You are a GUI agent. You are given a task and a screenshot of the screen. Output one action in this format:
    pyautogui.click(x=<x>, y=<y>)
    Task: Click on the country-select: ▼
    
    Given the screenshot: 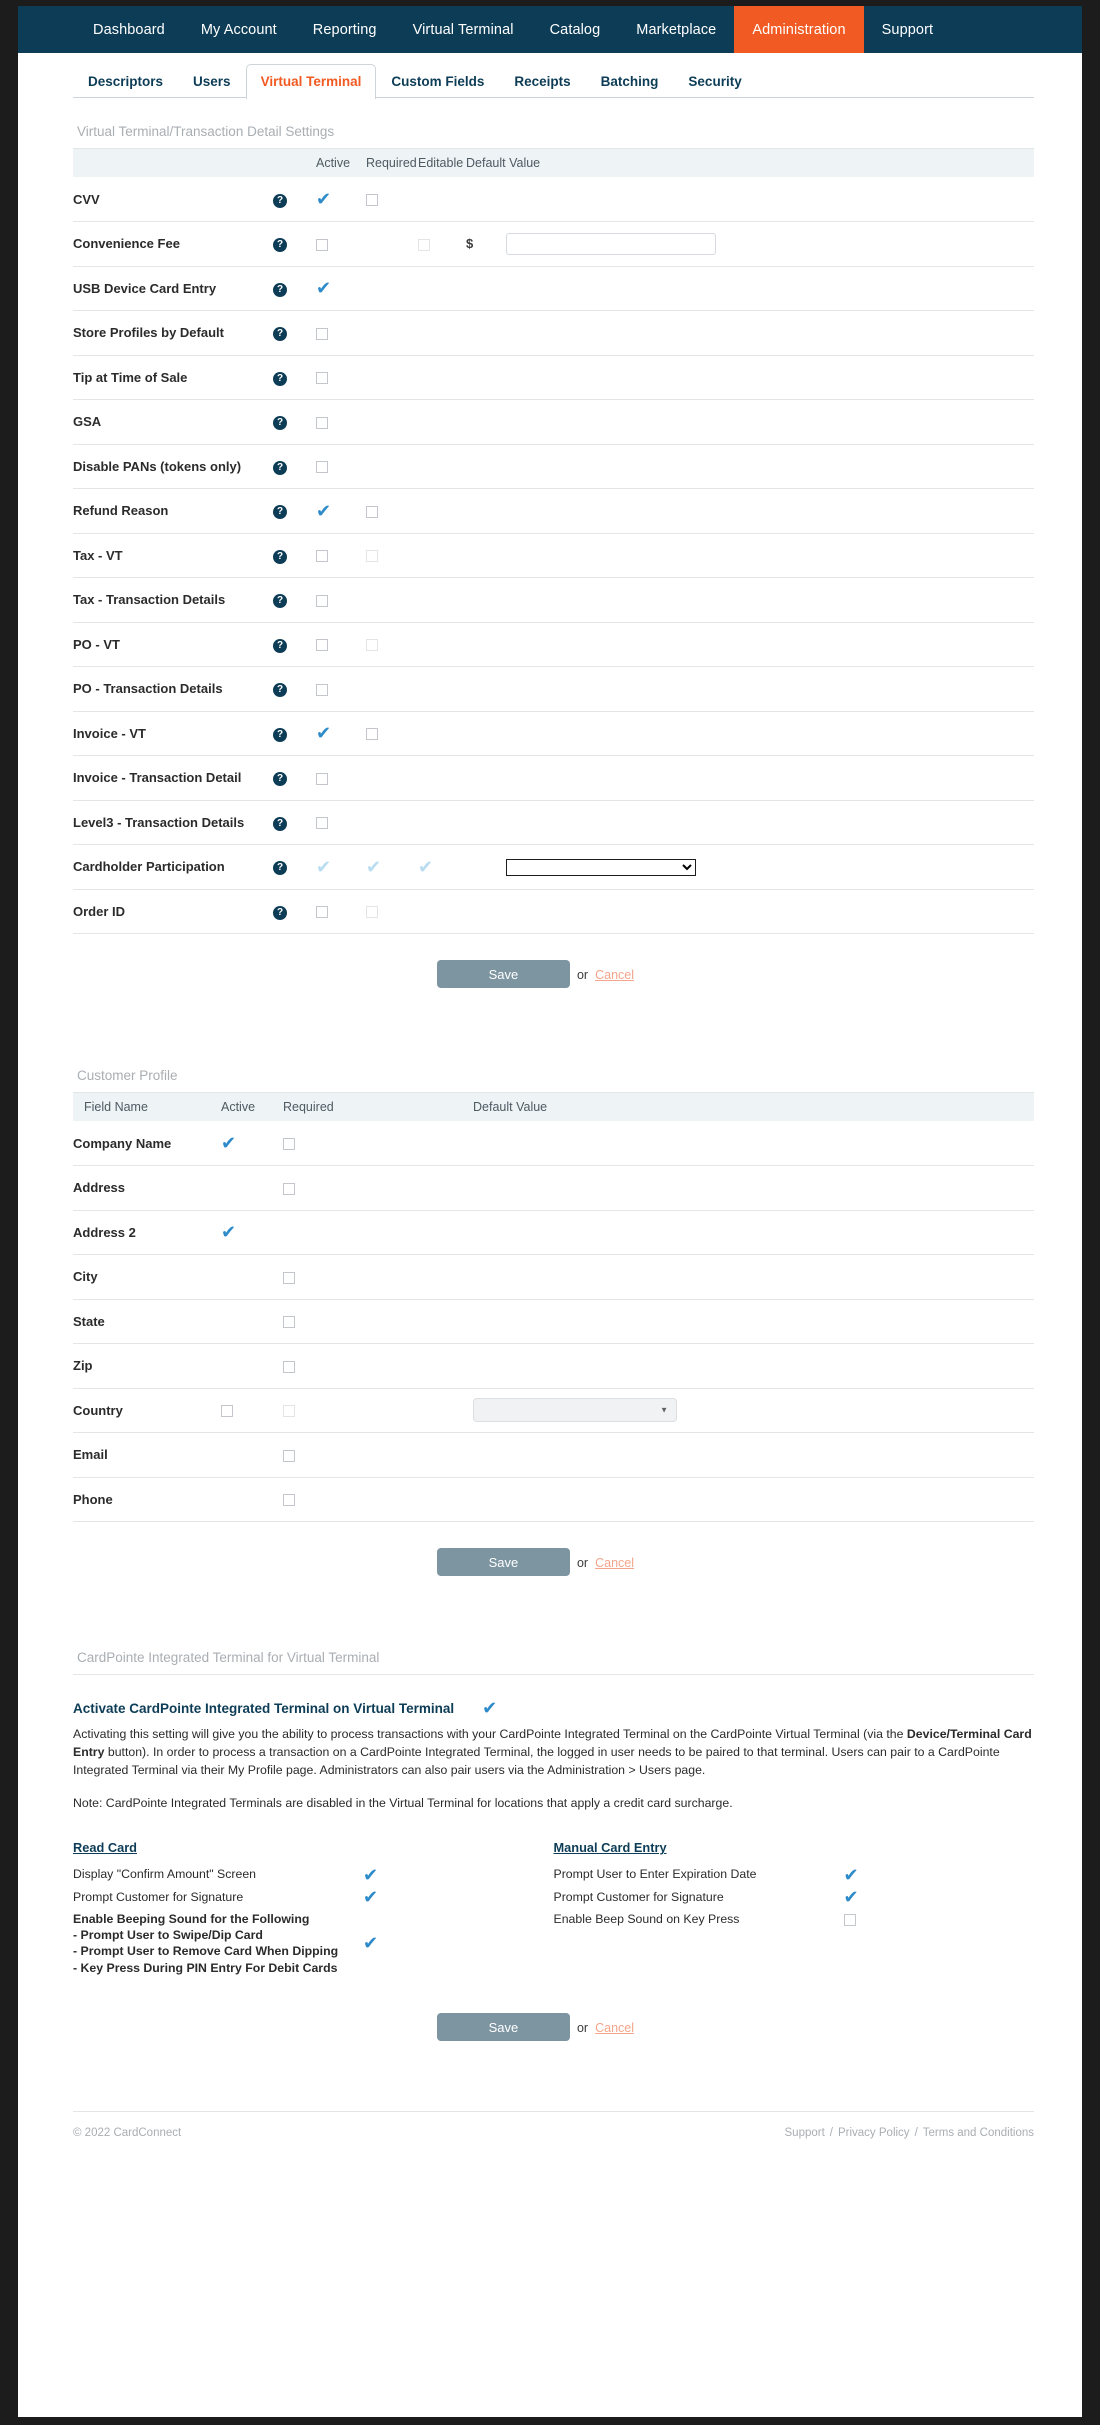 What is the action you would take?
    pyautogui.click(x=575, y=1410)
    